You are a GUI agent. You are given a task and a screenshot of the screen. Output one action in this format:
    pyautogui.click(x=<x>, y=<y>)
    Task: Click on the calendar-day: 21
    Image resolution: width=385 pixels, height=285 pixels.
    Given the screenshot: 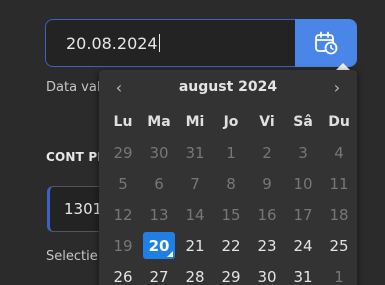 What is the action you would take?
    pyautogui.click(x=195, y=245)
    